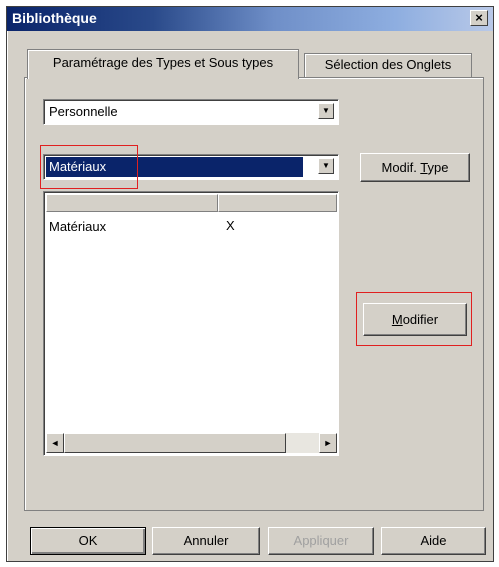 This screenshot has width=499, height=567. Describe the element at coordinates (328, 443) in the screenshot. I see `scroll-right-icon: ►` at that location.